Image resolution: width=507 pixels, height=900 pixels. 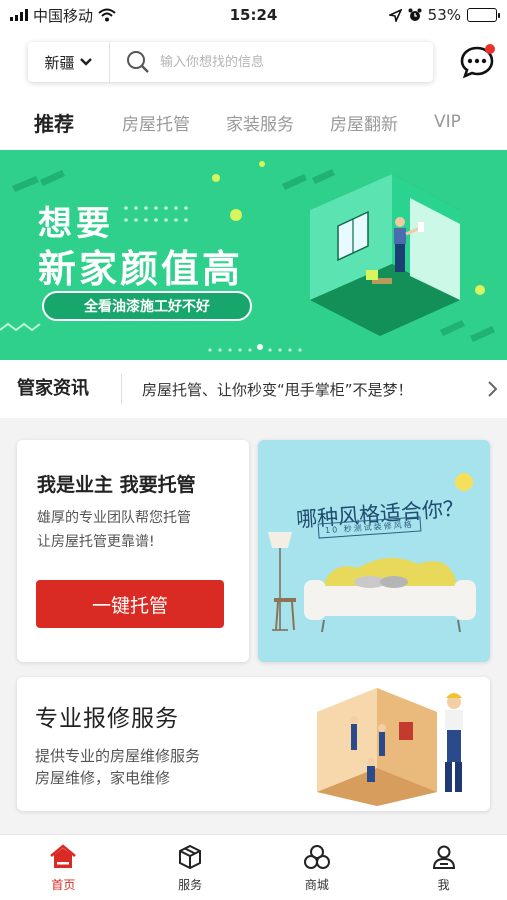 I want to click on notification-dot, so click(x=490, y=49).